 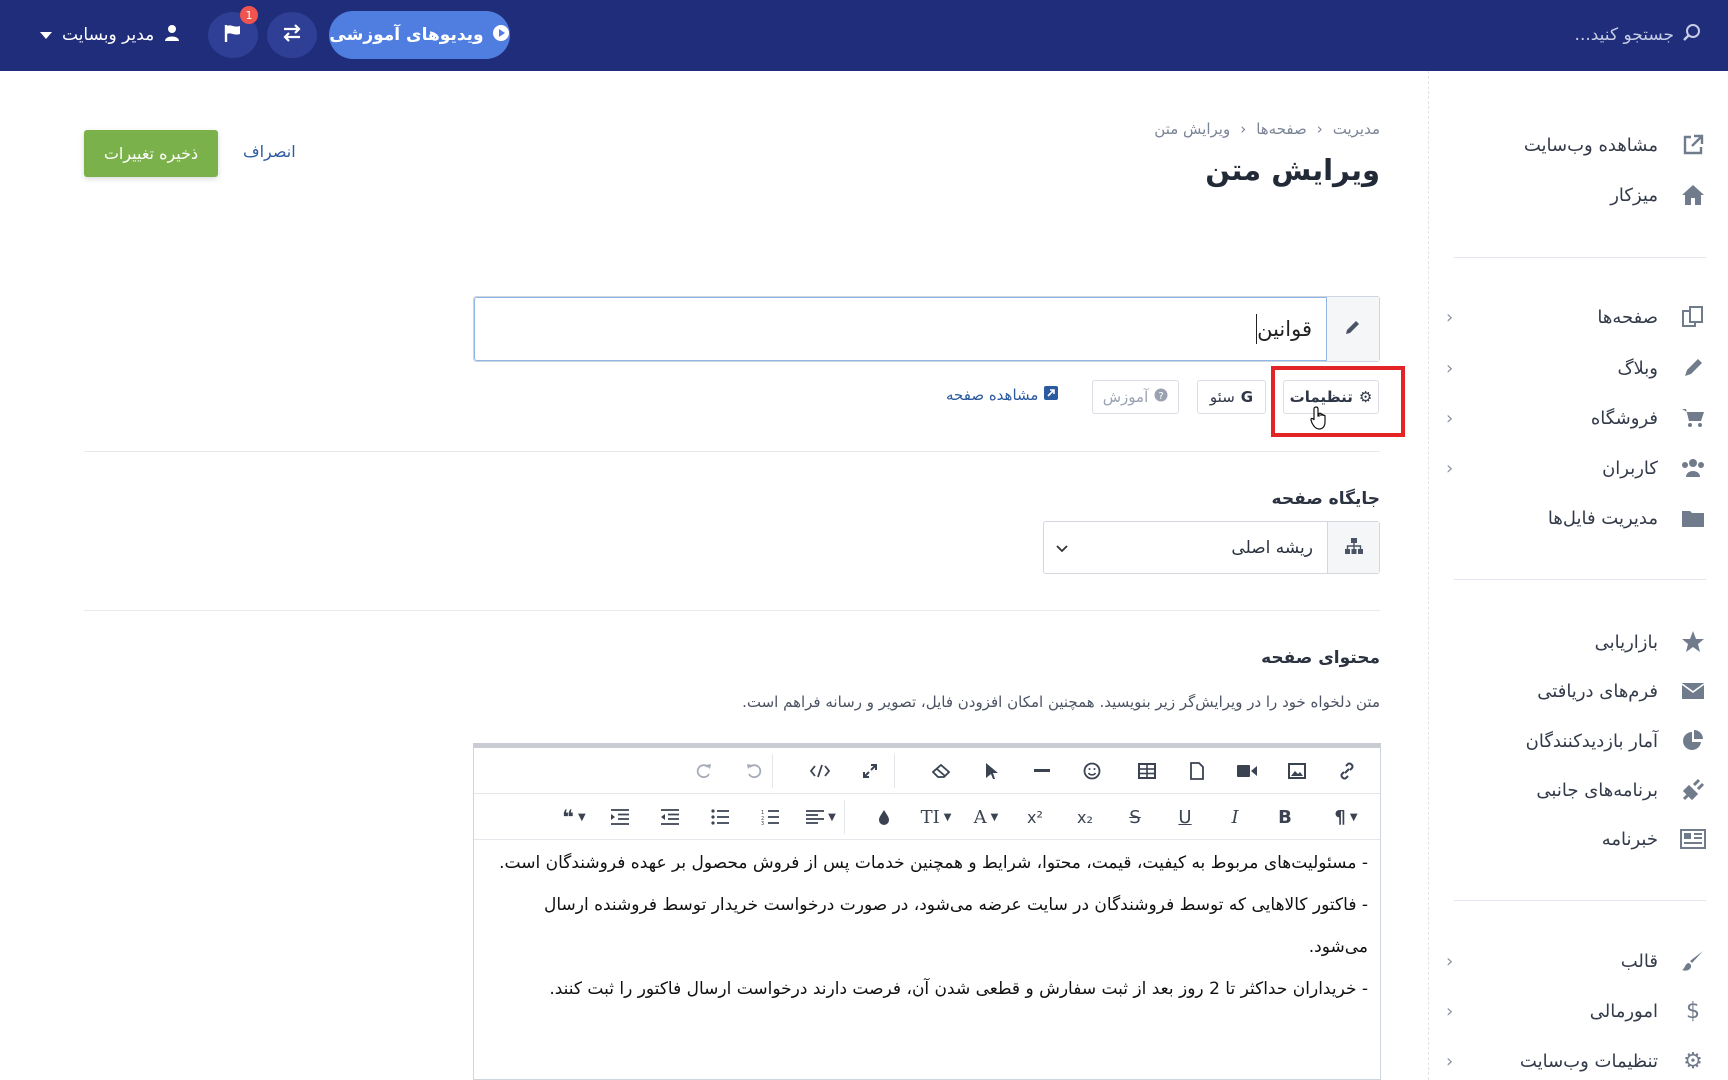 What do you see at coordinates (986, 817) in the screenshot?
I see `font-family-icon: A ▼` at bounding box center [986, 817].